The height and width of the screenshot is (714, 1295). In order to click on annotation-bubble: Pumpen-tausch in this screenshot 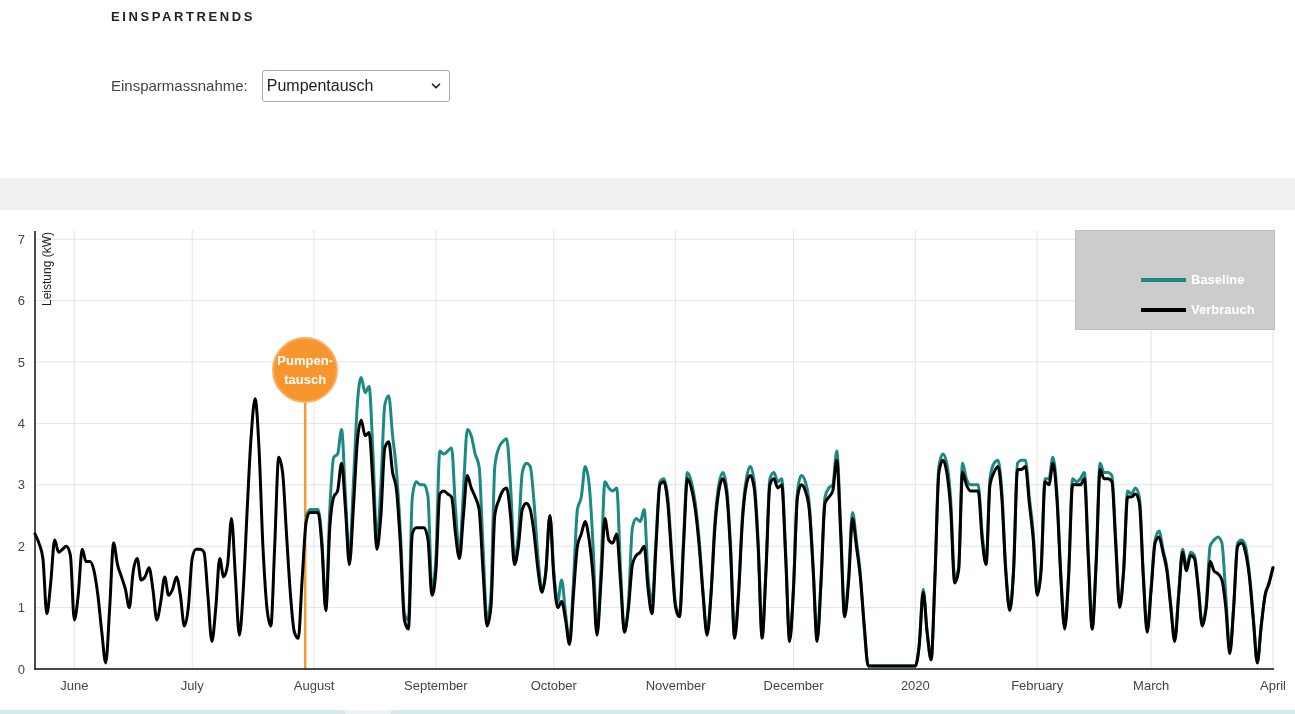, I will do `click(305, 370)`.